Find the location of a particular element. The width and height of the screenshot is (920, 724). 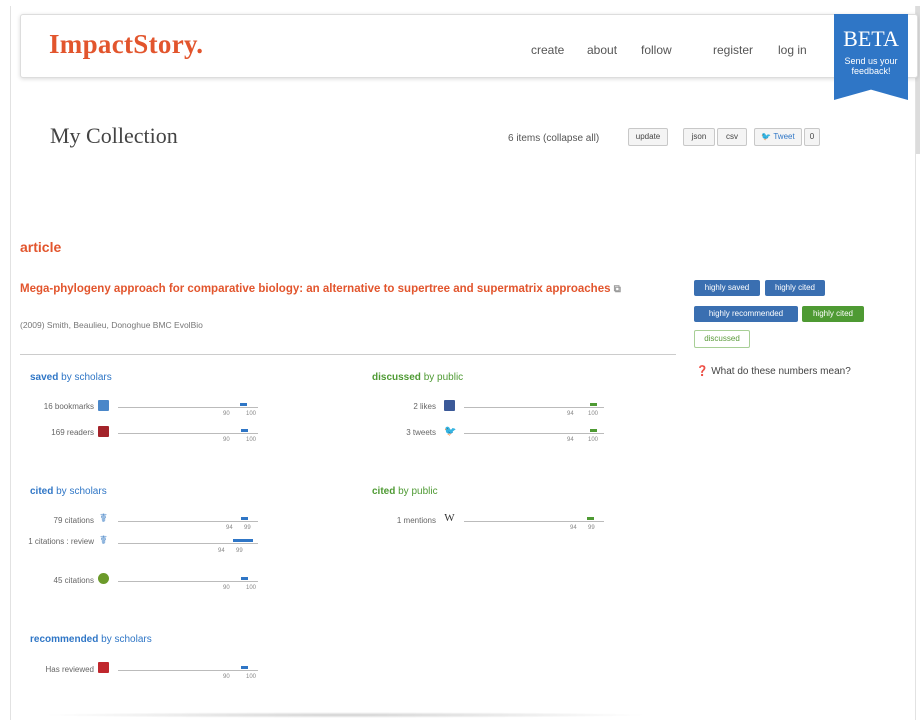

metric-row-label: 169 readers is located at coordinates (72, 432).